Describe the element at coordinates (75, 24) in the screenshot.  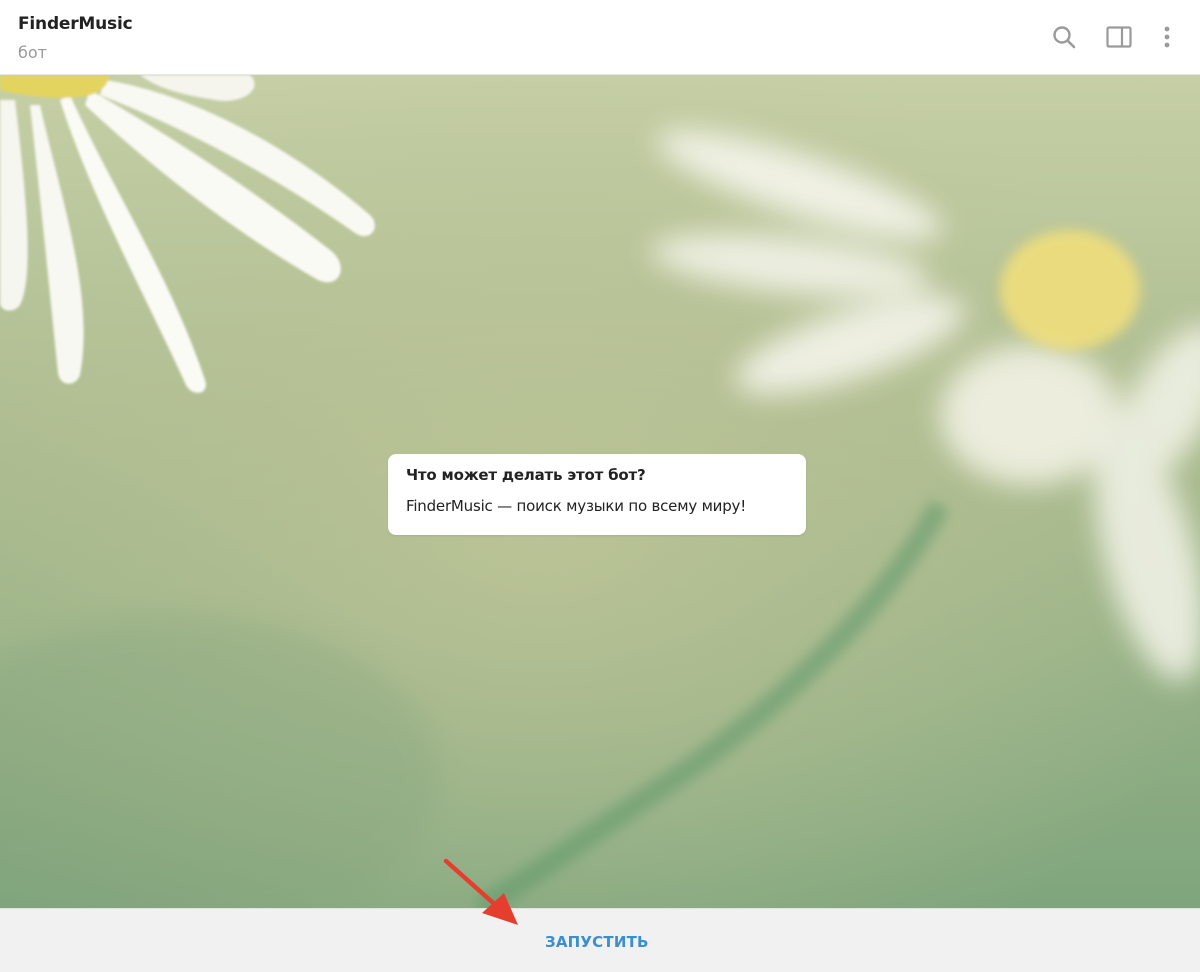
I see `chat-title: FinderMusic` at that location.